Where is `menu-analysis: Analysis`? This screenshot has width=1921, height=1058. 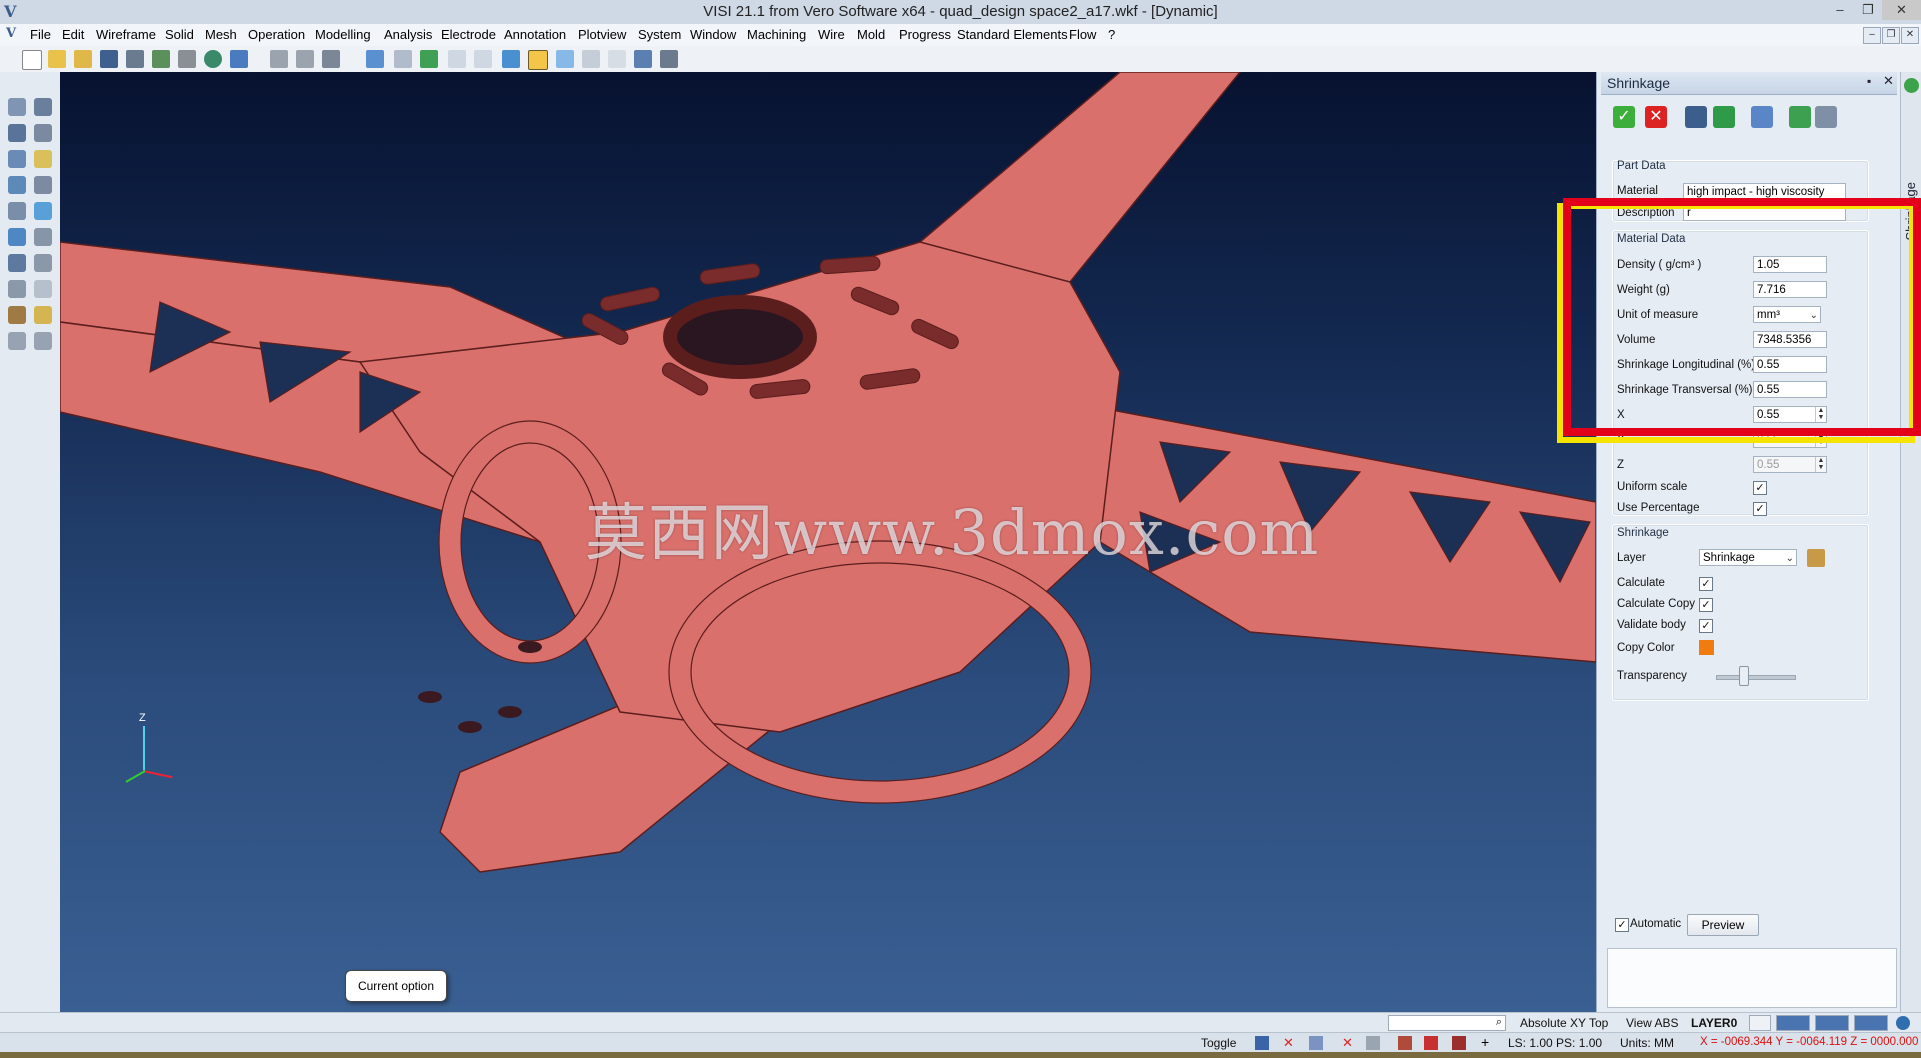
menu-analysis: Analysis is located at coordinates (408, 34).